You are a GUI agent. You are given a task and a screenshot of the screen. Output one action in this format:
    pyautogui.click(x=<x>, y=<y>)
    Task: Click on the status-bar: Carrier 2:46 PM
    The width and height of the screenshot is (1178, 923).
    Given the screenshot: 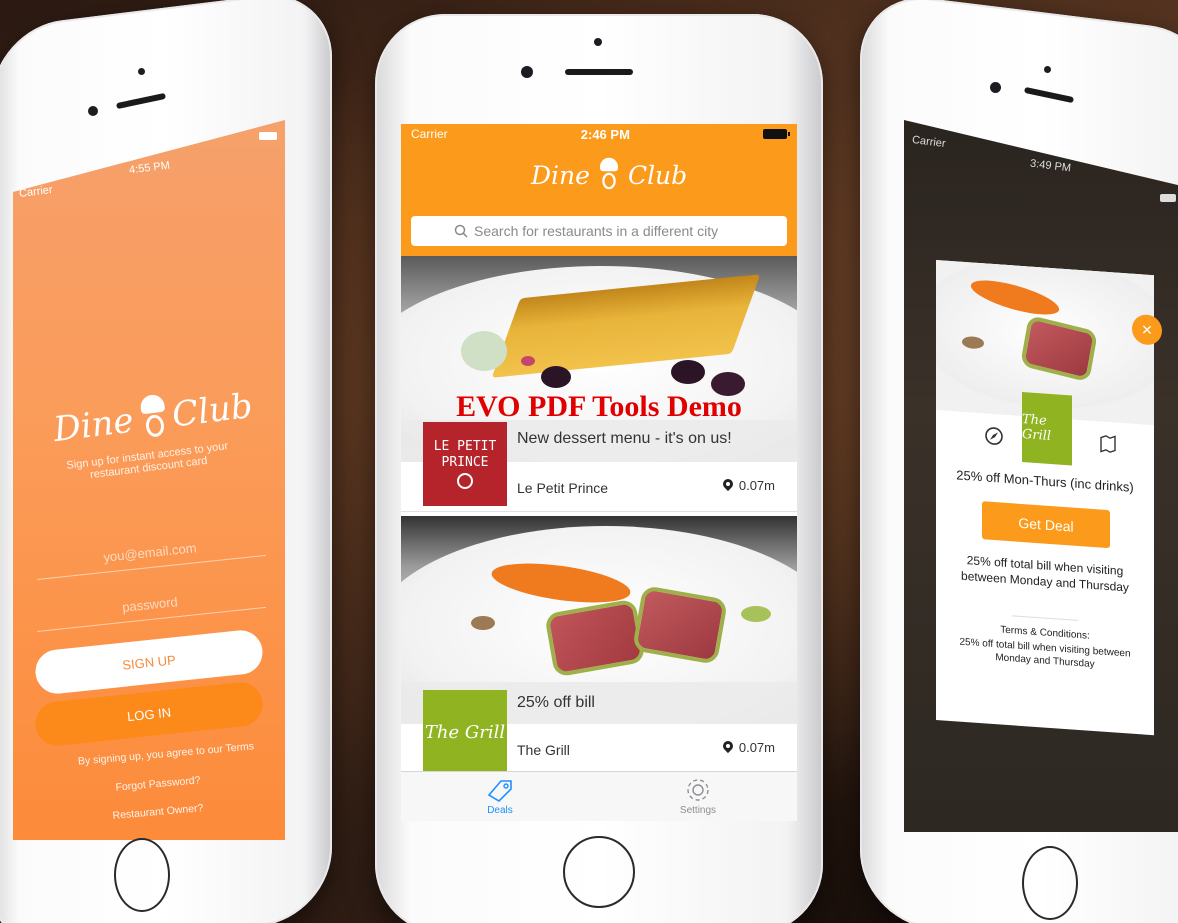 What is the action you would take?
    pyautogui.click(x=599, y=134)
    